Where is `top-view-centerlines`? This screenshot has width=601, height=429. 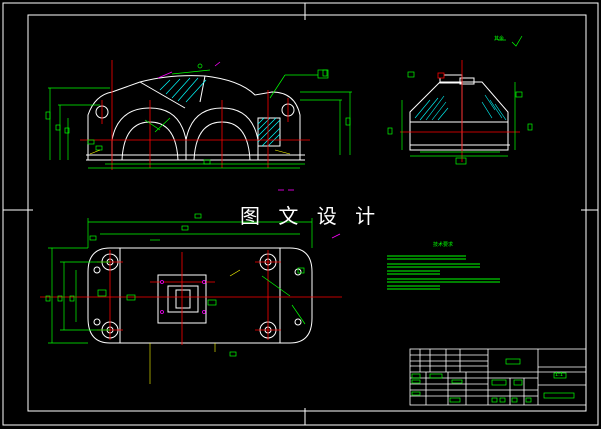
top-view-centerlines is located at coordinates (191, 297).